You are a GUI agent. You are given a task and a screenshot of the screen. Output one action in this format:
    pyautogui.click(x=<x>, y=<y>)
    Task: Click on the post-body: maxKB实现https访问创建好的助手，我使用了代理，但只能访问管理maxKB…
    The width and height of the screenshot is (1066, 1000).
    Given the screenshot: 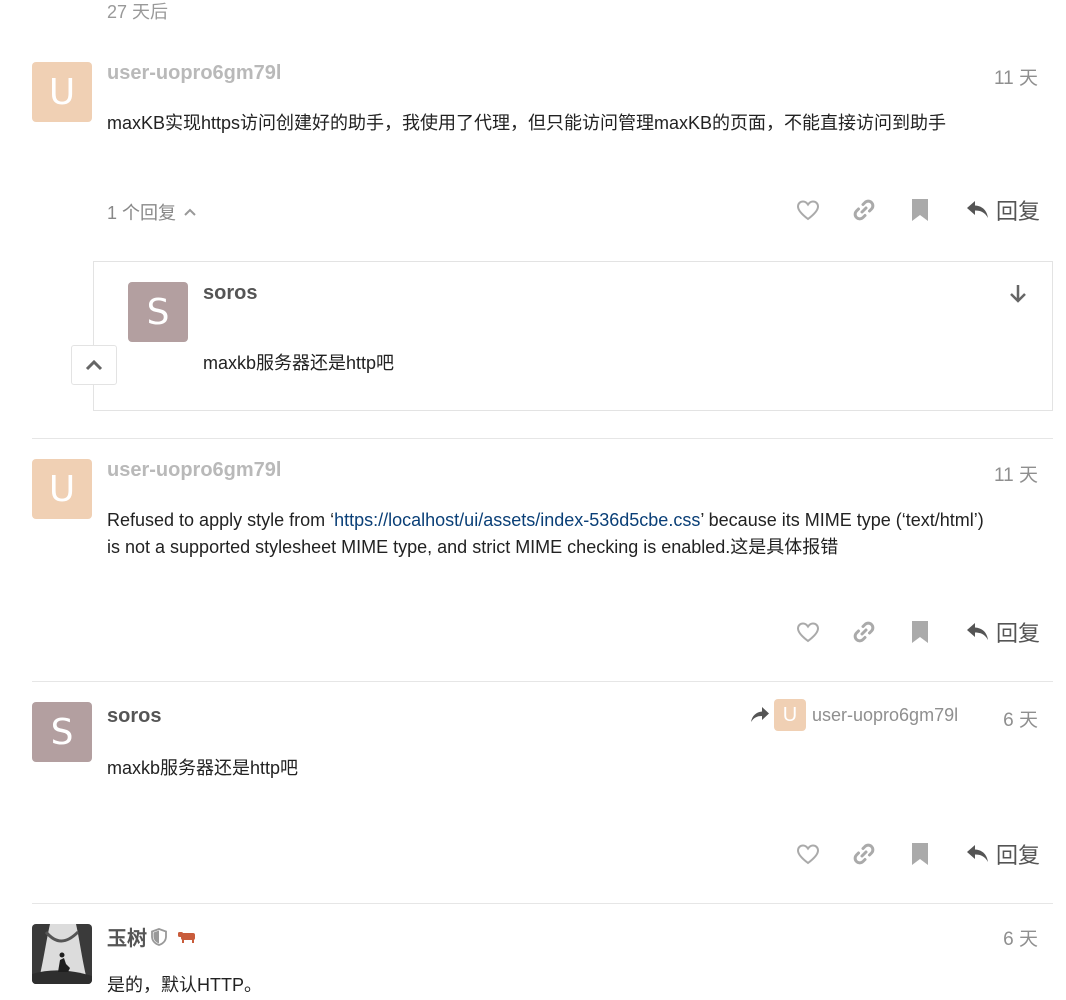 What is the action you would take?
    pyautogui.click(x=527, y=123)
    